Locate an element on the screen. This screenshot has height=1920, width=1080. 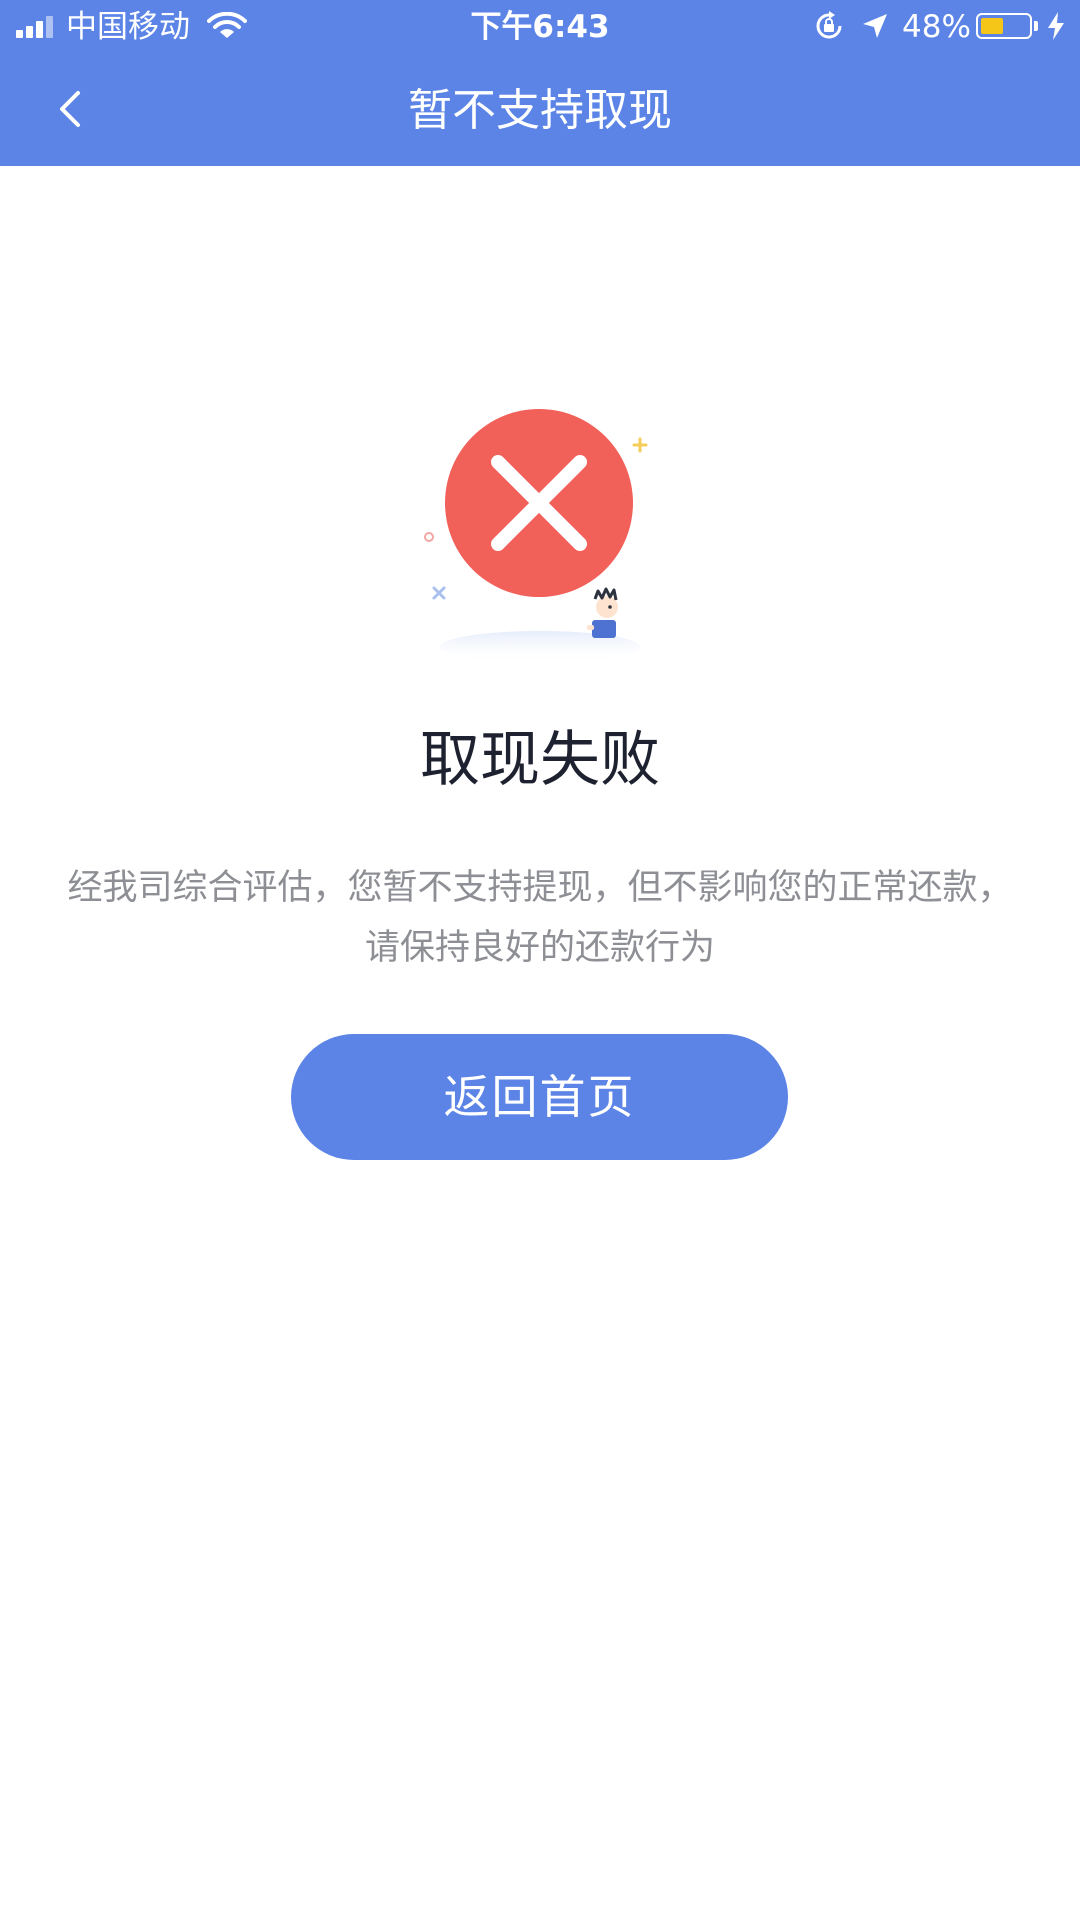
nav-bar: 暂不支持取现 is located at coordinates (540, 110).